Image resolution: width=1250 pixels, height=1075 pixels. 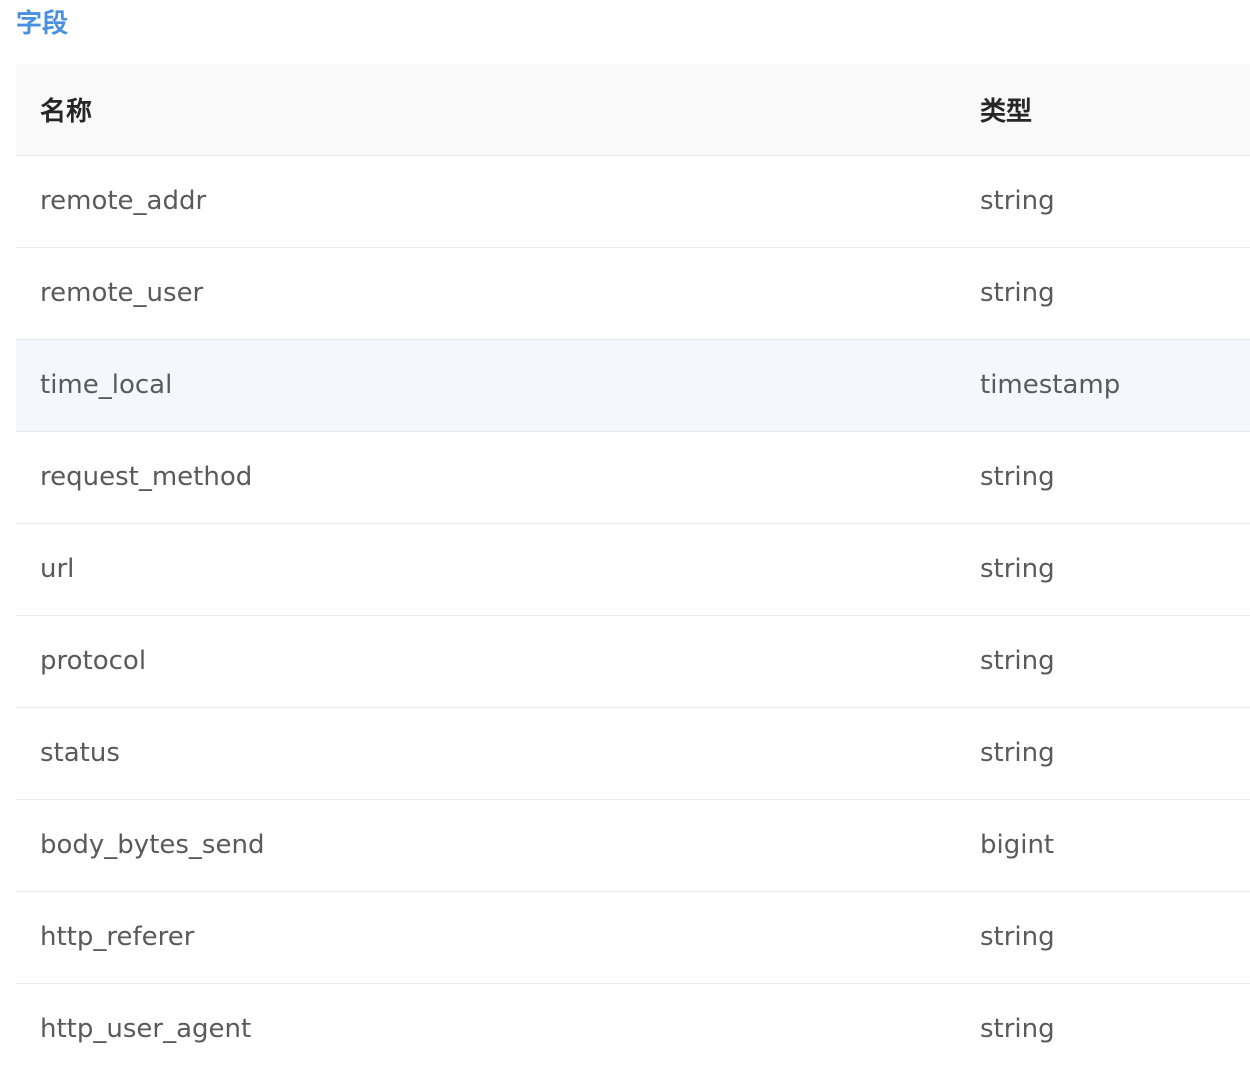 What do you see at coordinates (486, 937) in the screenshot?
I see `field-name-cell: http_referer` at bounding box center [486, 937].